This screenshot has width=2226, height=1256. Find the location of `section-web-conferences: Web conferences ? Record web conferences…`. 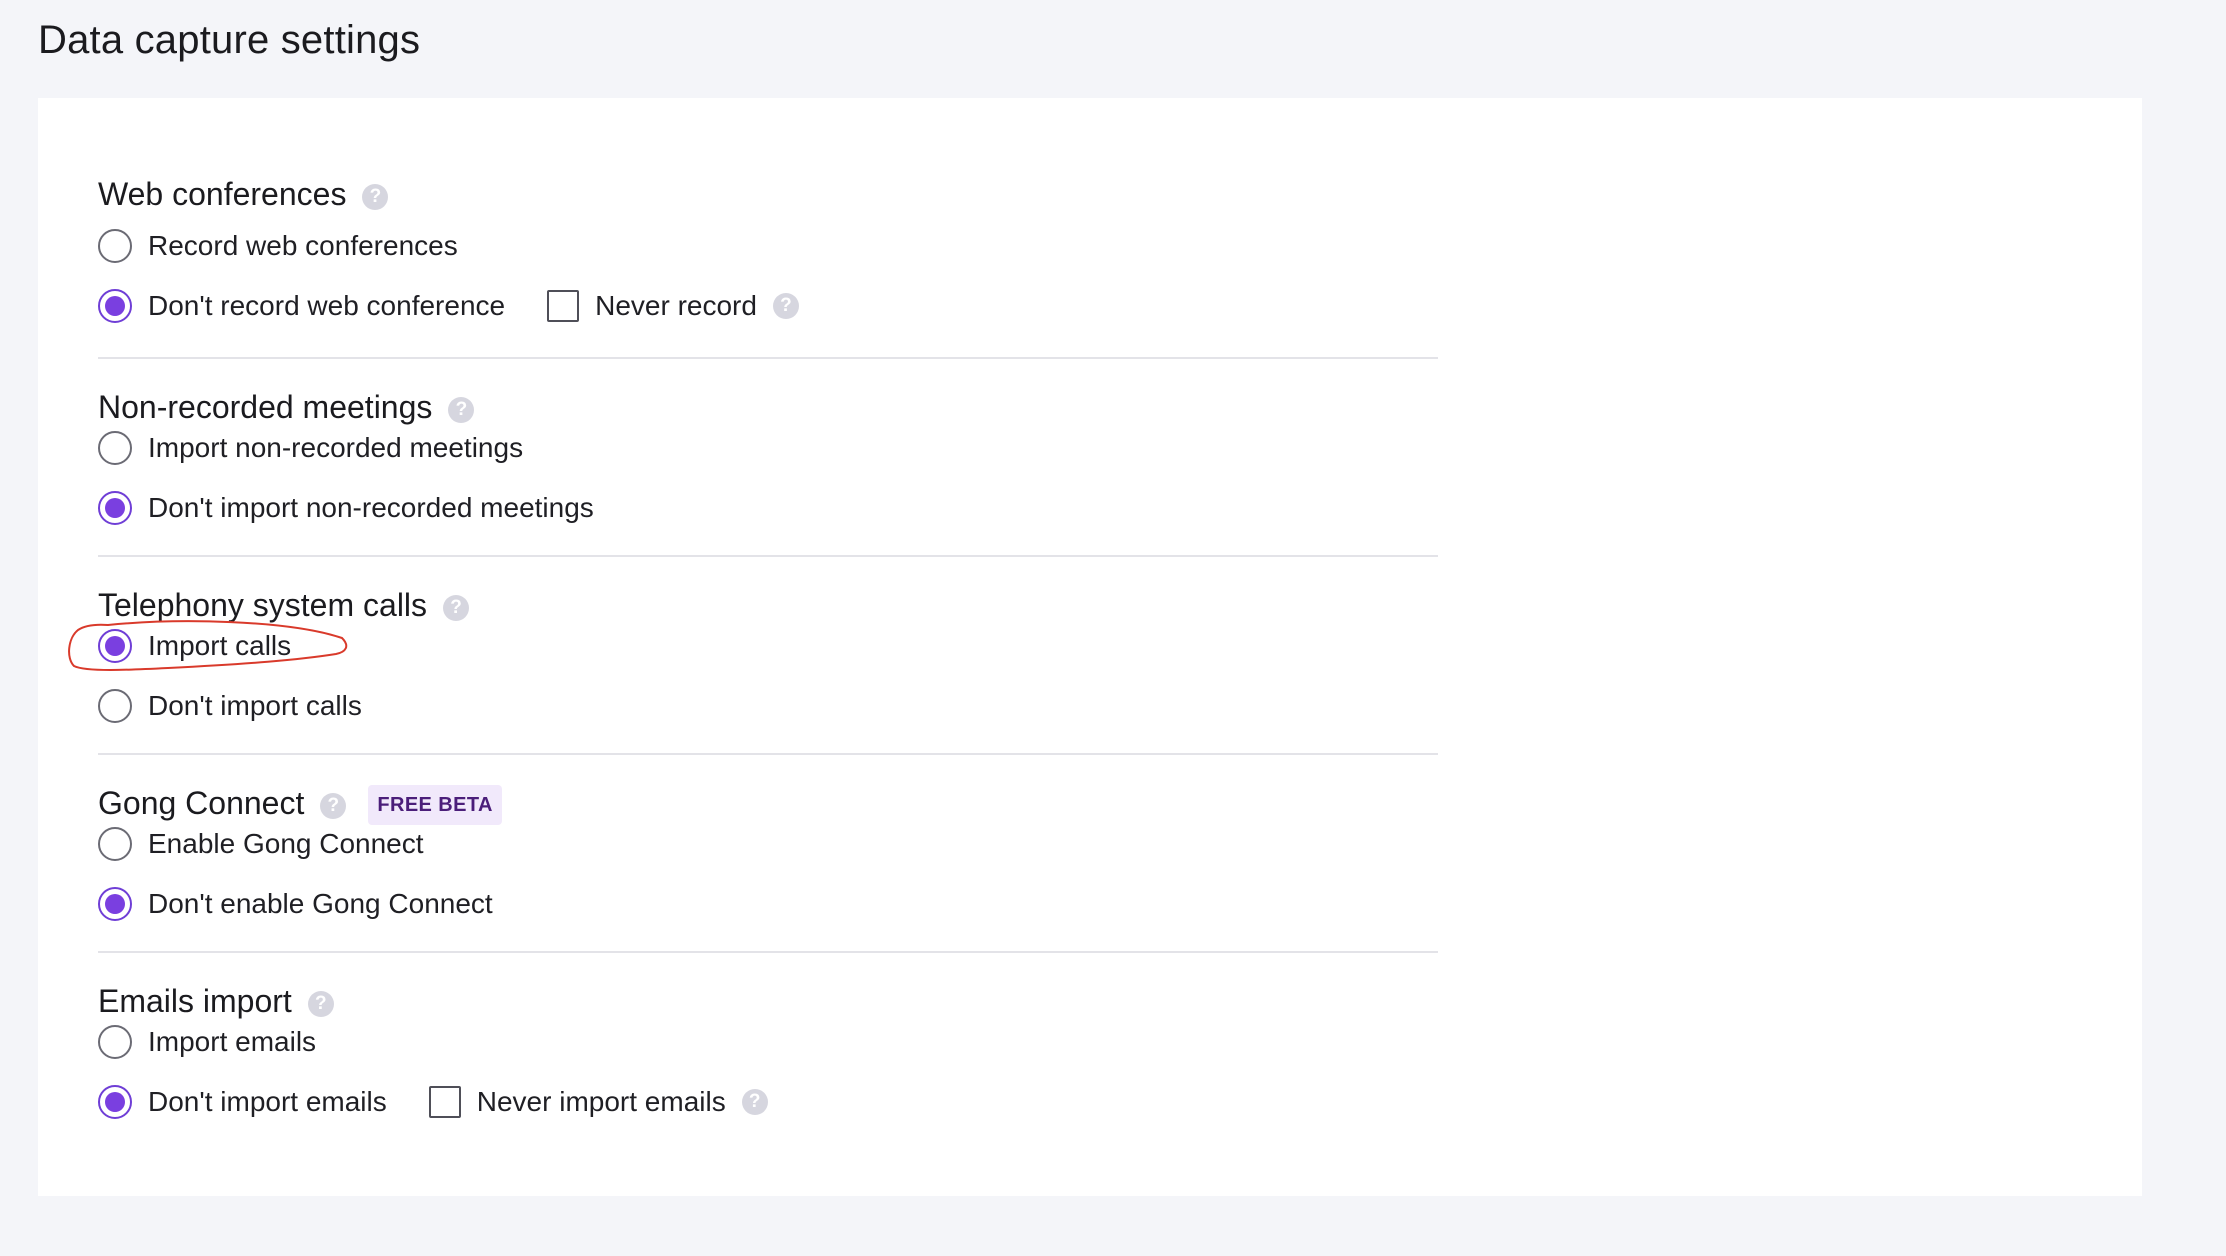

section-web-conferences: Web conferences ? Record web conferences… is located at coordinates (768, 247).